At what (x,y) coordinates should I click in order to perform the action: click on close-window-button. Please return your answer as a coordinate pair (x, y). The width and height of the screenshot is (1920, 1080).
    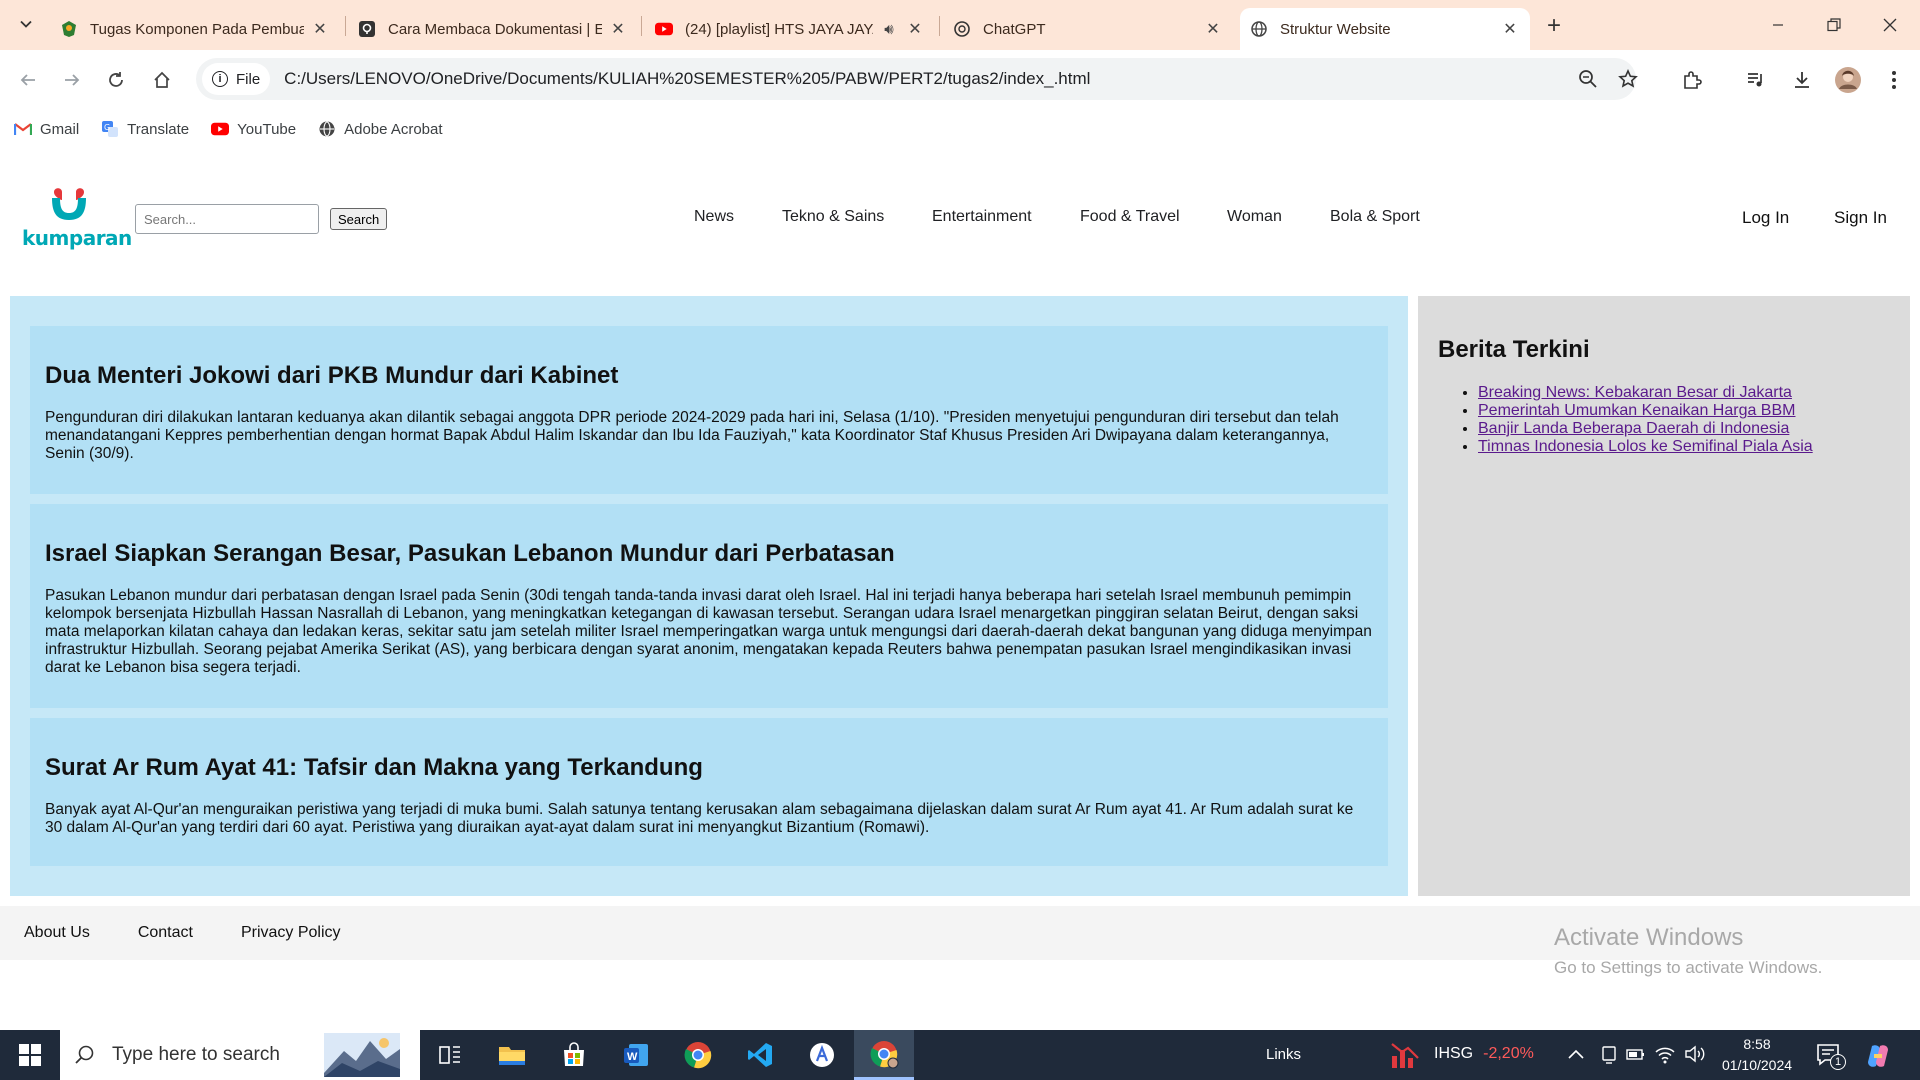
    Looking at the image, I should click on (1890, 25).